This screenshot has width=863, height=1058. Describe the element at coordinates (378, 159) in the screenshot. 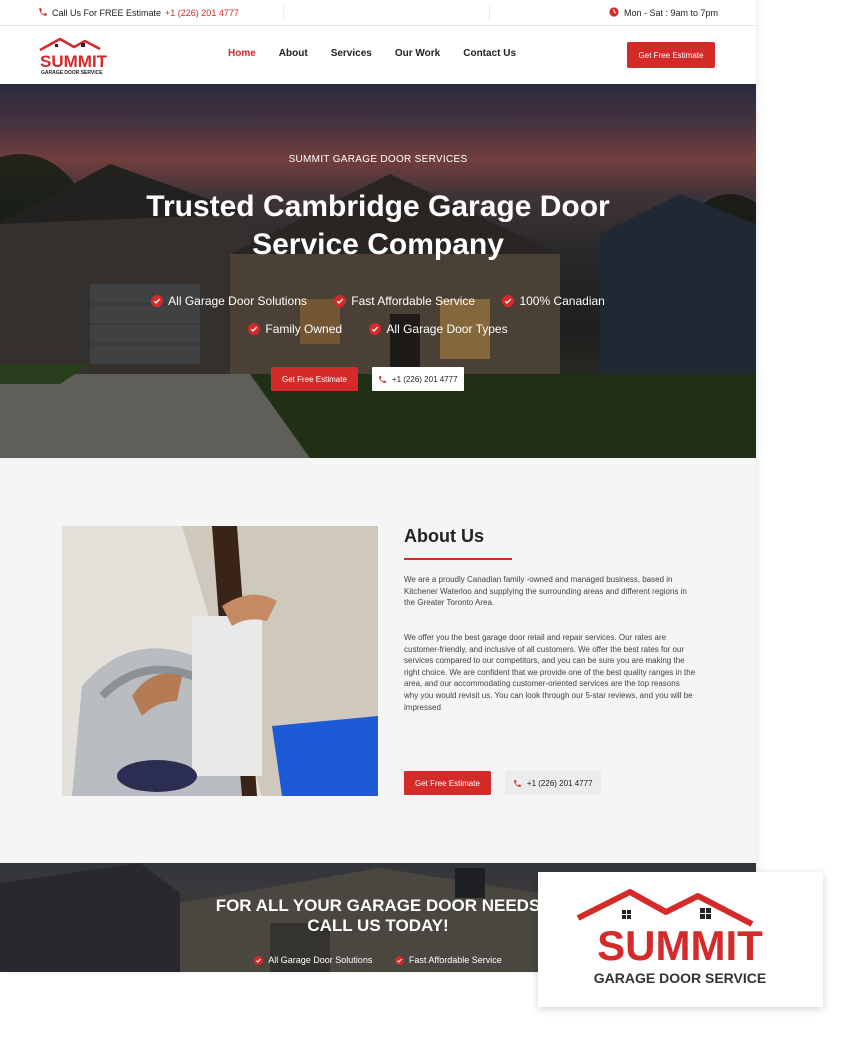

I see `hero-kicker: SUMMIT GARAGE DOOR SERVICES` at that location.